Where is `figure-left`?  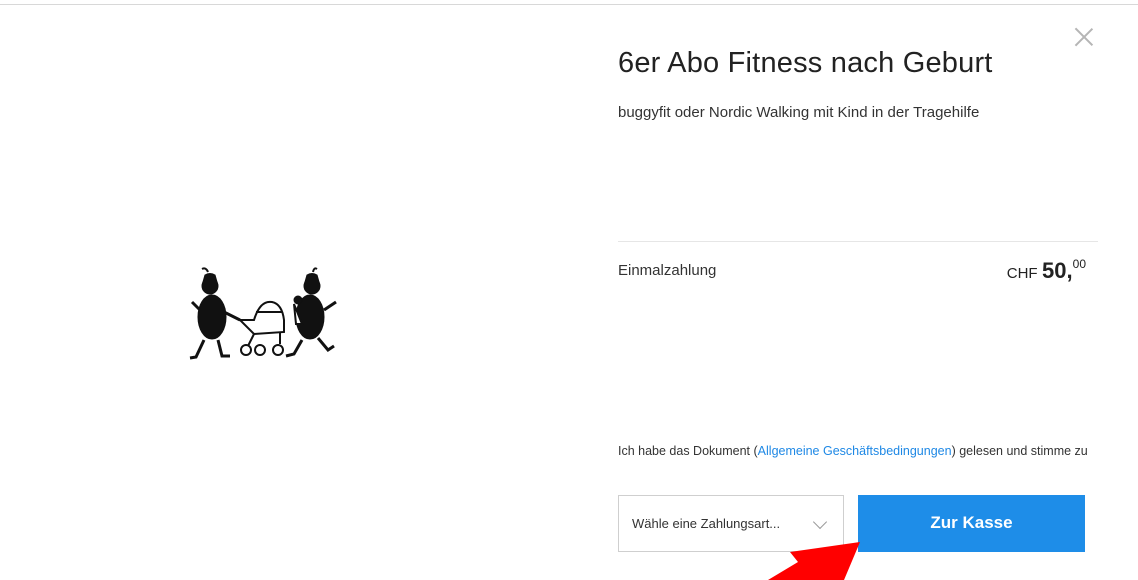 figure-left is located at coordinates (215, 313).